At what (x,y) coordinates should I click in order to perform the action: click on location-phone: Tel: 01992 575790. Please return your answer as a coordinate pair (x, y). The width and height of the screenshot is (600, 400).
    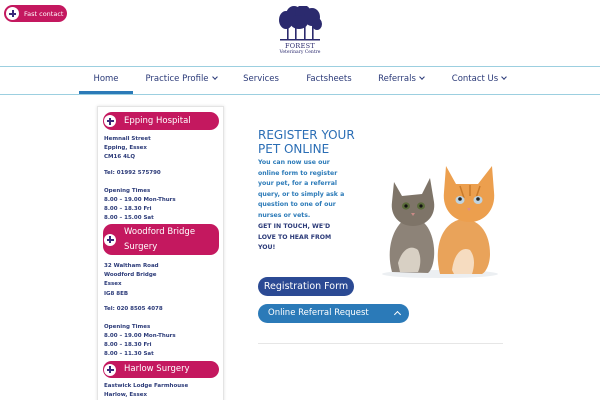
    Looking at the image, I should click on (132, 173).